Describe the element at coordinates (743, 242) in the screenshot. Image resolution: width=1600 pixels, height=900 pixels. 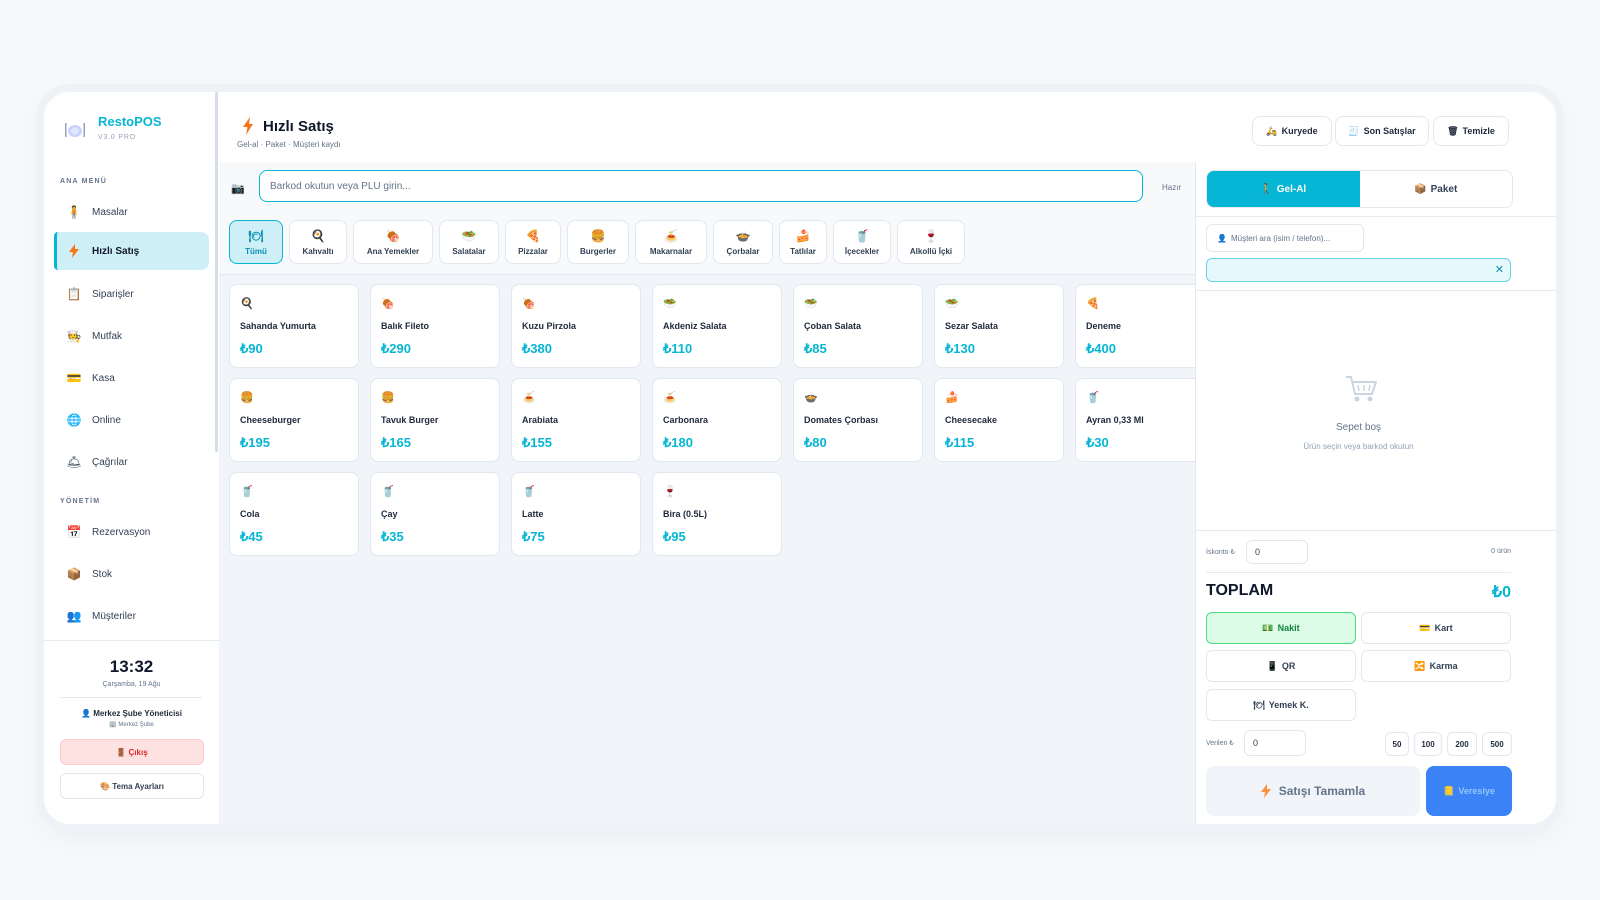
I see `category-tab: 🍲 Çorbalar` at that location.